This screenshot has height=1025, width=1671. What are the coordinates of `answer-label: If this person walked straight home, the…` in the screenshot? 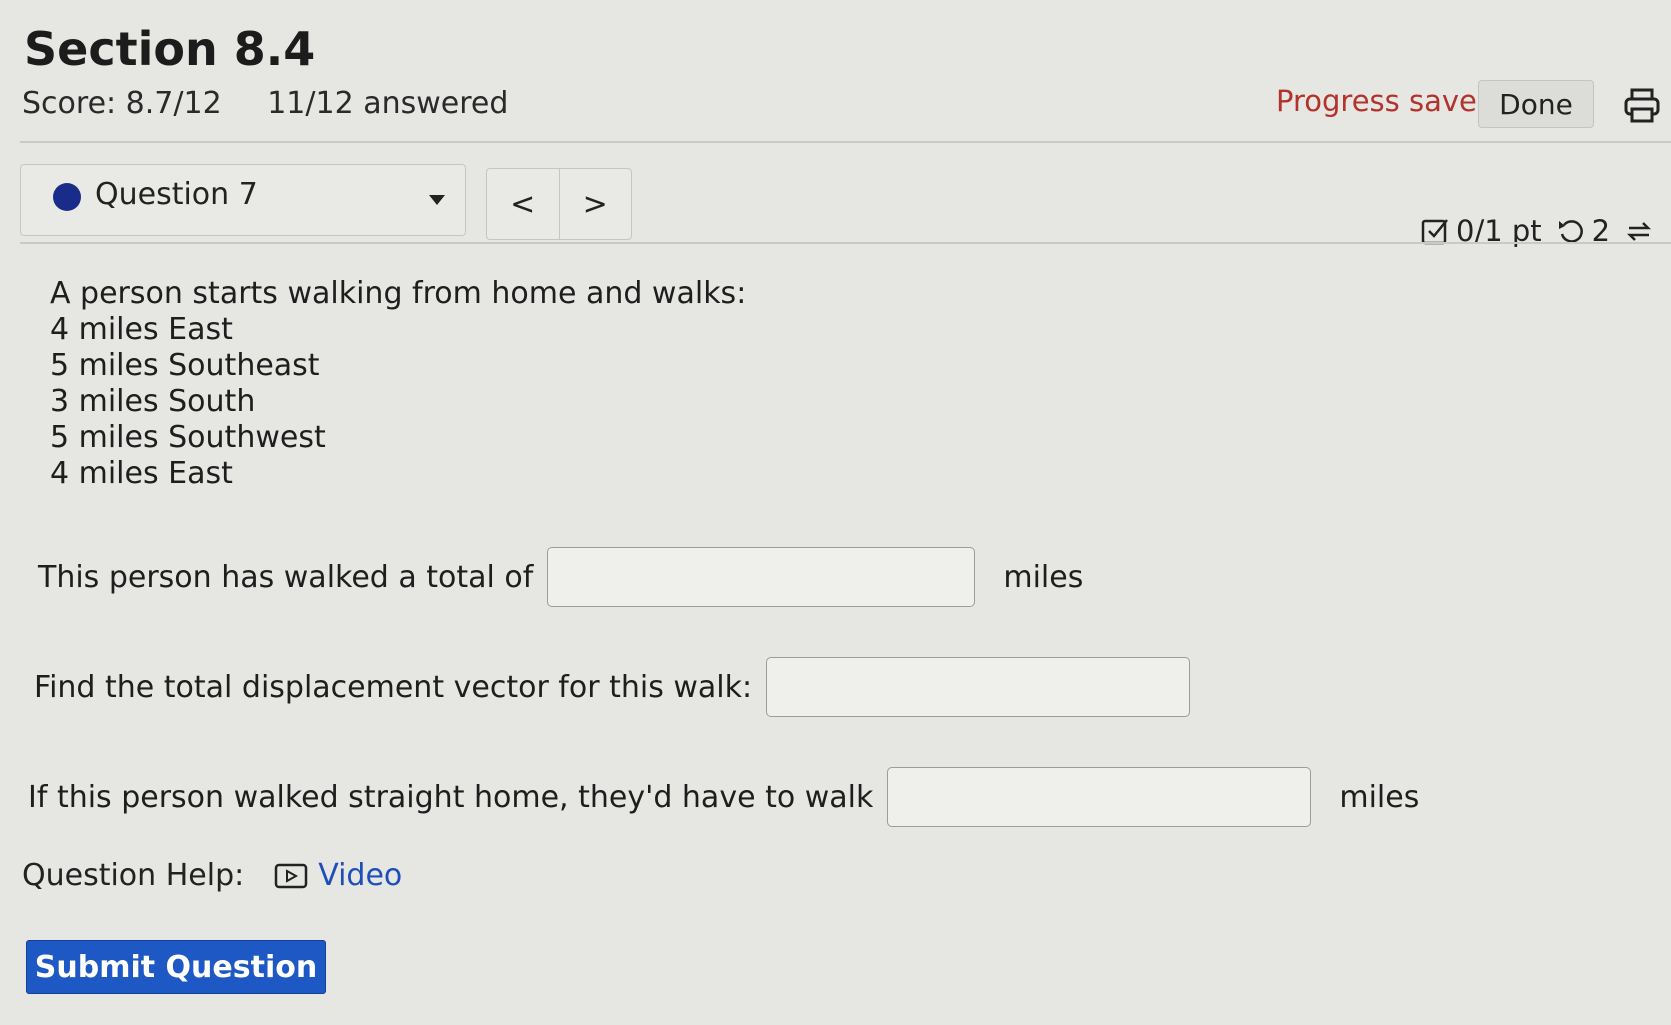 It's located at (451, 797).